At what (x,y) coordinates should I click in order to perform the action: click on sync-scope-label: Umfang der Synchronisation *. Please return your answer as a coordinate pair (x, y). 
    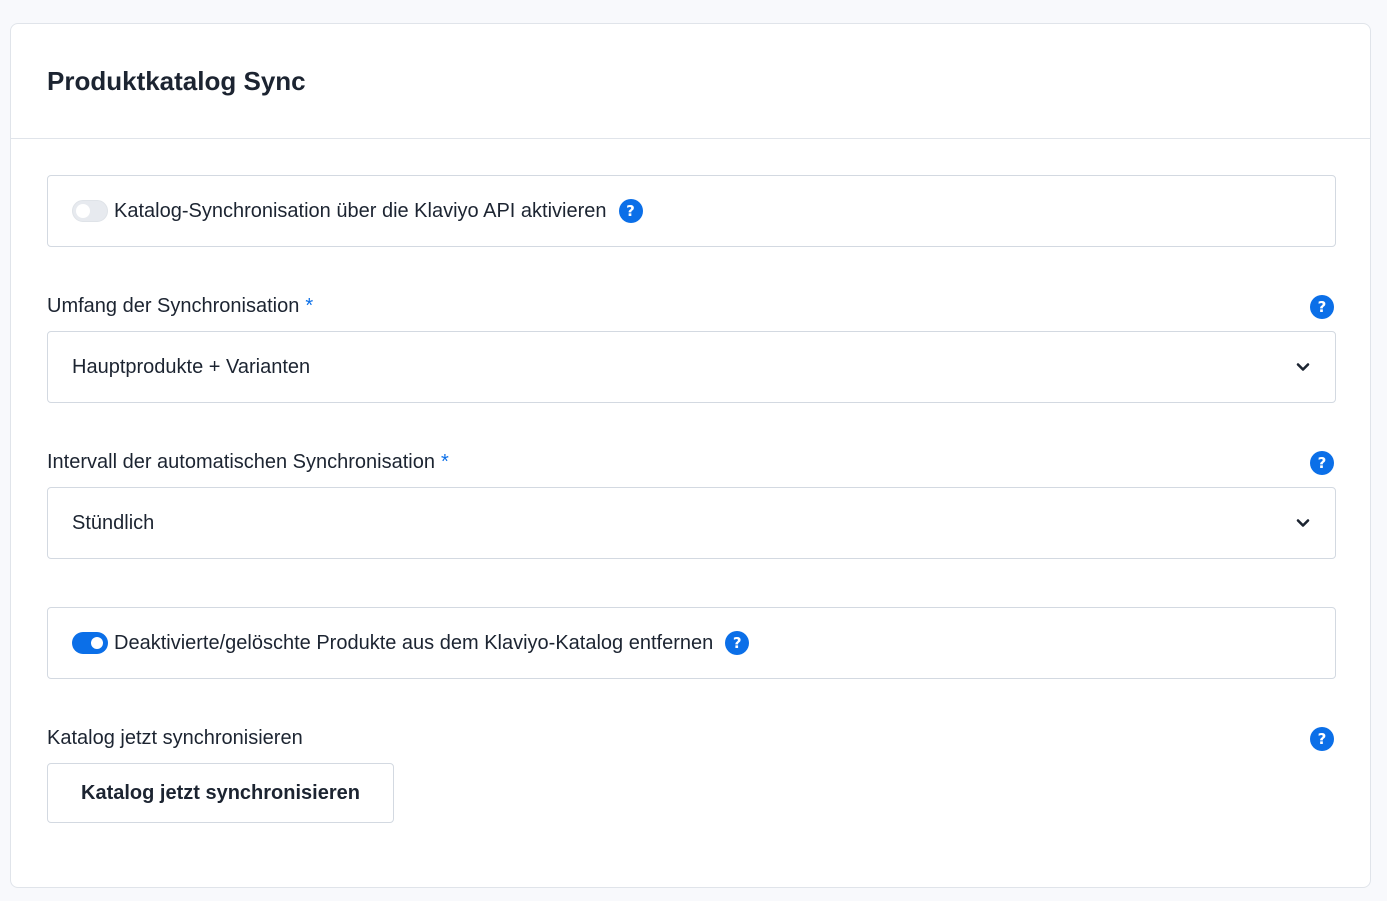
    Looking at the image, I should click on (180, 306).